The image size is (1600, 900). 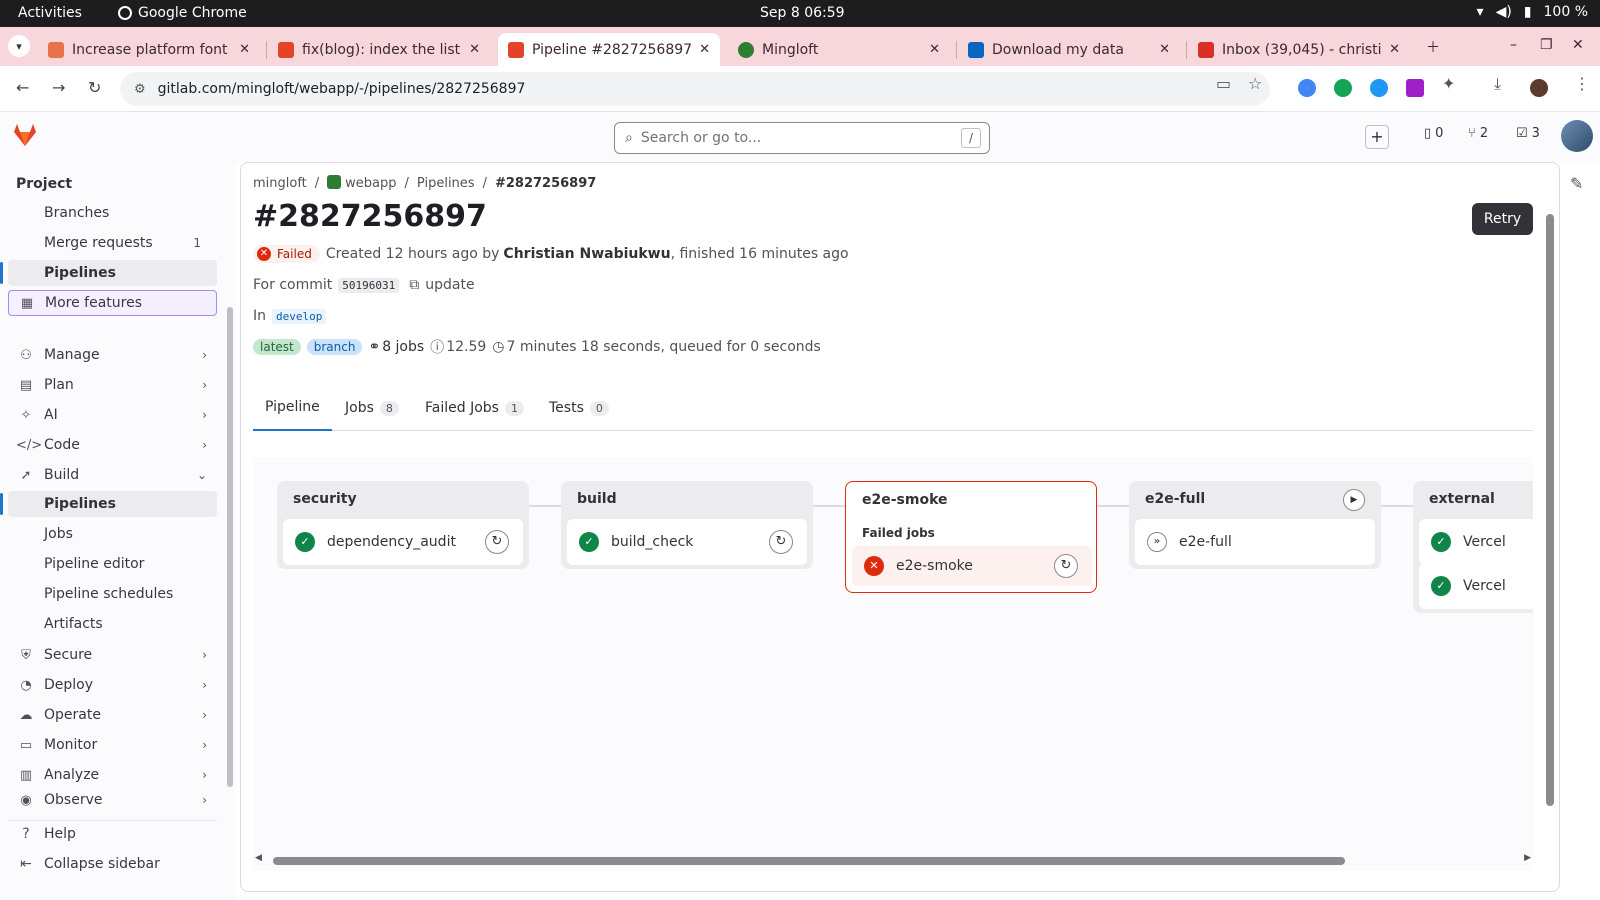 What do you see at coordinates (1448, 83) in the screenshot?
I see `extensions-puzzle-icon: ✦` at bounding box center [1448, 83].